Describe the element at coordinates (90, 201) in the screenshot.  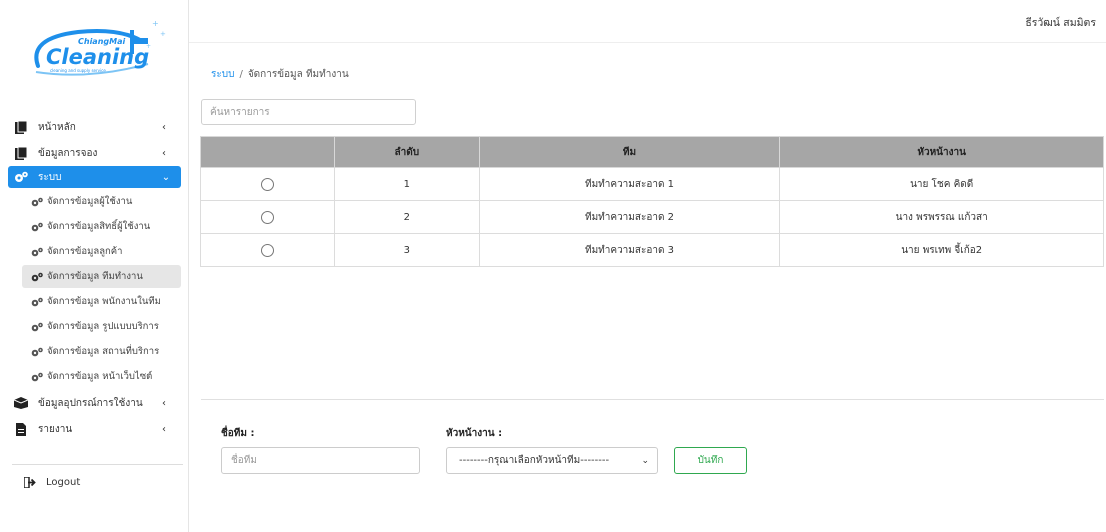
I see `submenu-item-label: จัดการข้อมูลผู้ใช้งาน` at that location.